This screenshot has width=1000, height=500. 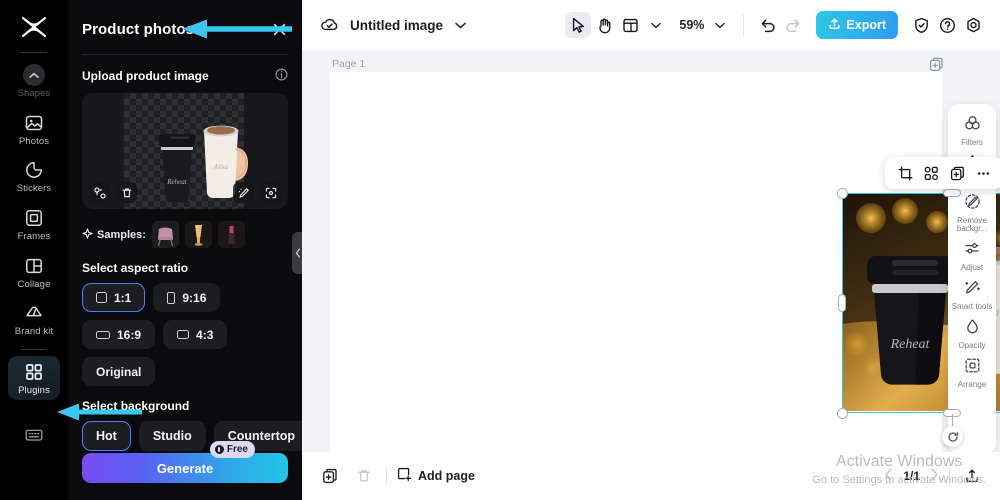 I want to click on dock-item-label: Adjust, so click(x=972, y=268).